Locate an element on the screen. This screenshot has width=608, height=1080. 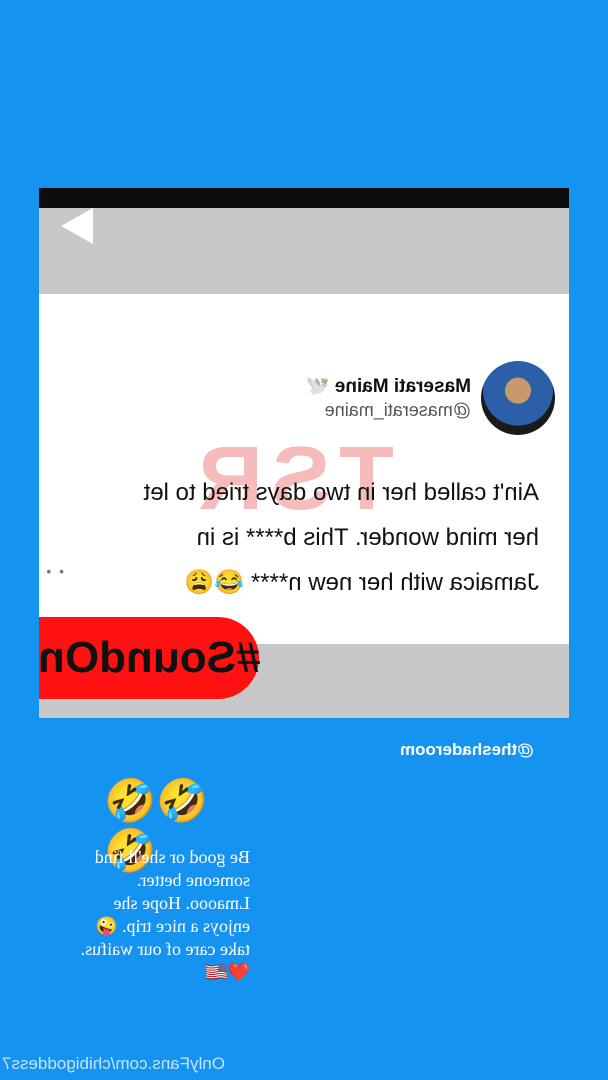
sound-on-badge: #SoundOn is located at coordinates (149, 658).